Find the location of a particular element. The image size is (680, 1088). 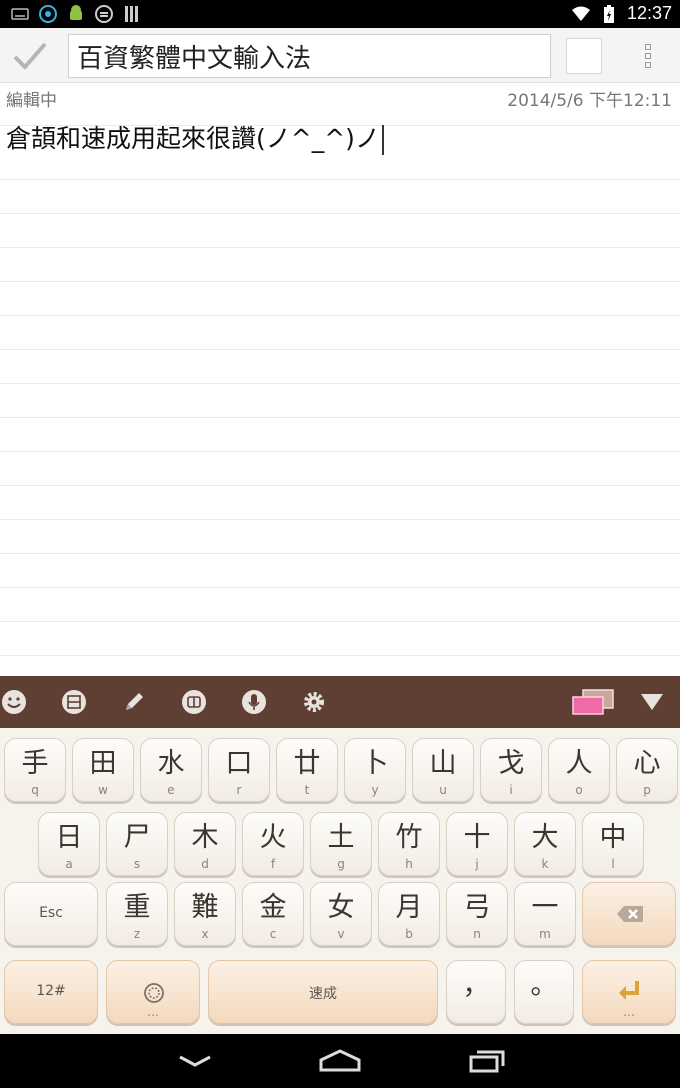

key-f: 火f is located at coordinates (273, 844).